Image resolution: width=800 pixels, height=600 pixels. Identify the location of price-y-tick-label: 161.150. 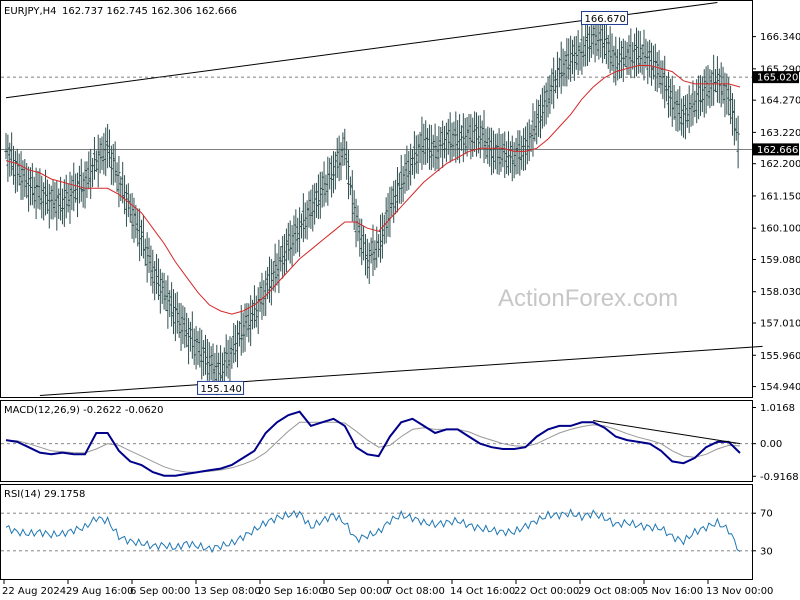
(780, 196).